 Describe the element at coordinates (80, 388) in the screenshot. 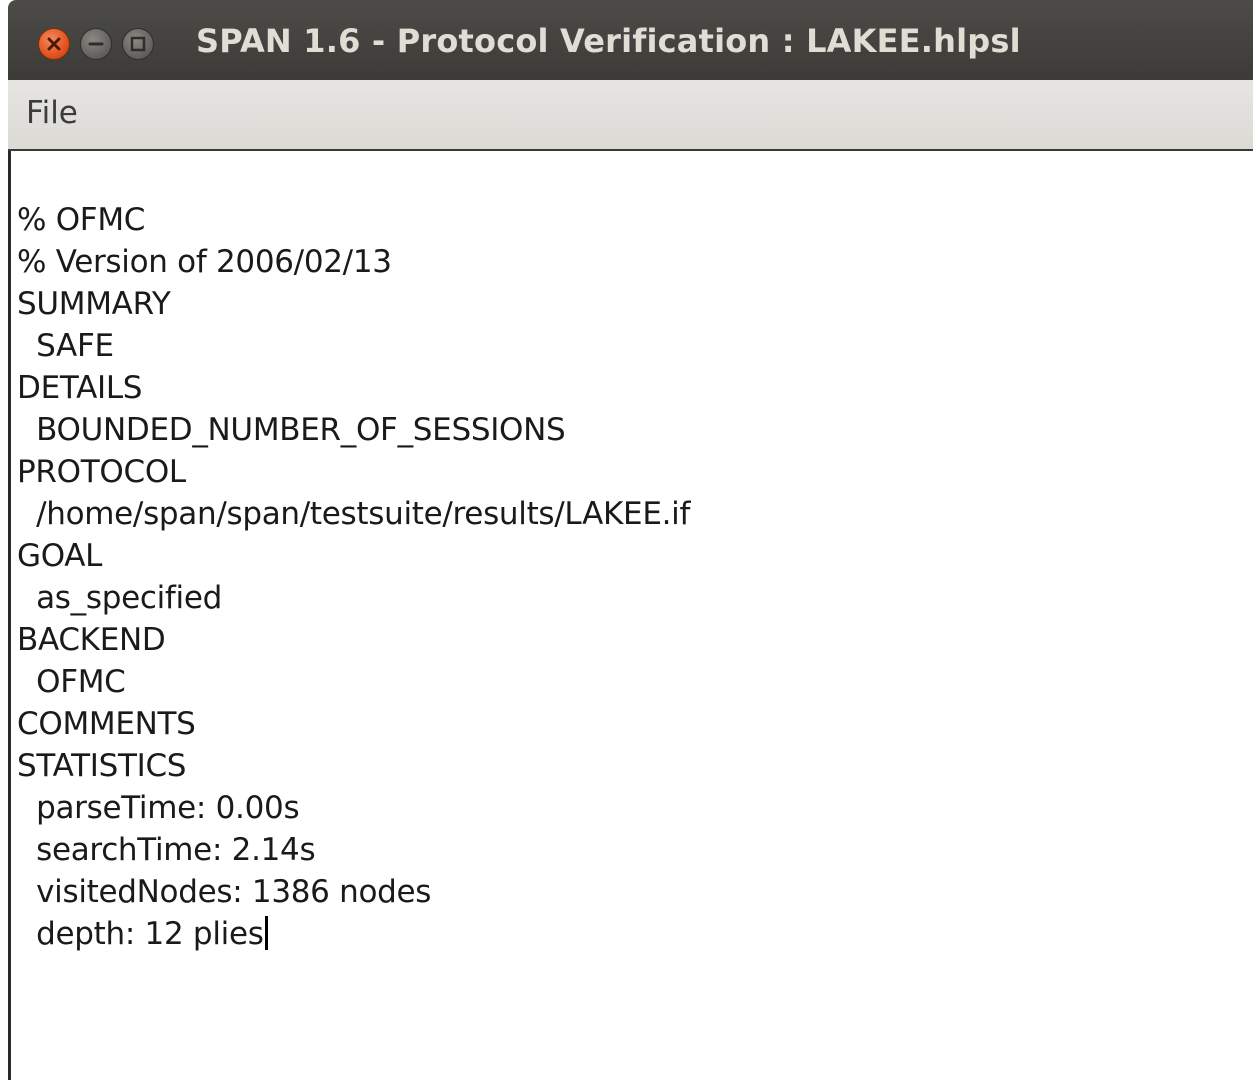

I see `output-line: DETAILS` at that location.